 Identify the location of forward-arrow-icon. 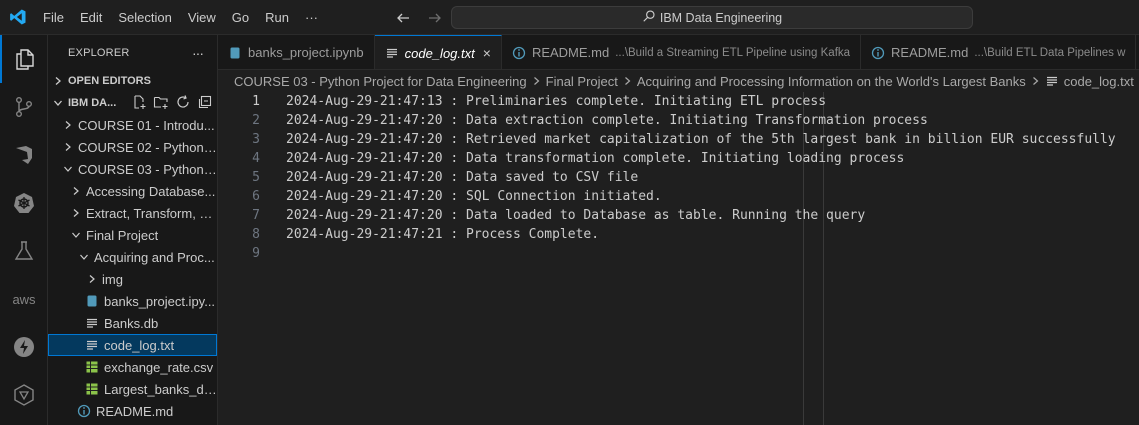
(435, 18).